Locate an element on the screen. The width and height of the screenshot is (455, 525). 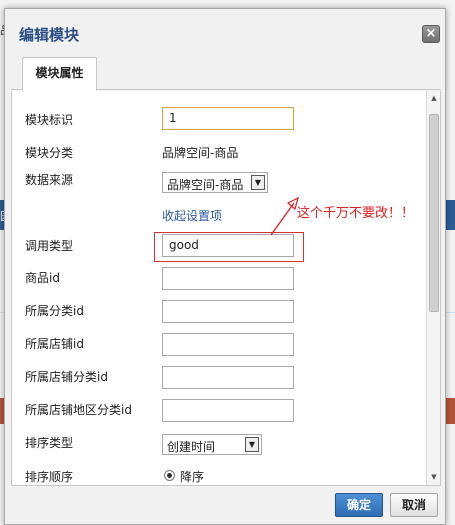
dialog-footer: 确定 取消 is located at coordinates (225, 506).